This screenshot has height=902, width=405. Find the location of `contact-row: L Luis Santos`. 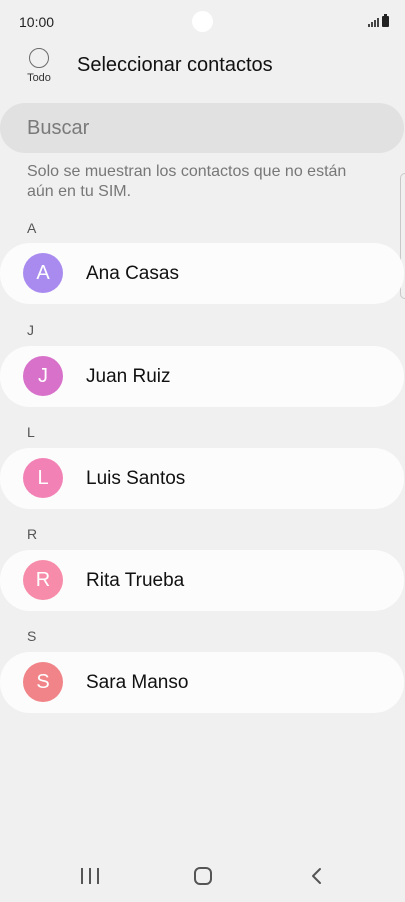

contact-row: L Luis Santos is located at coordinates (202, 478).